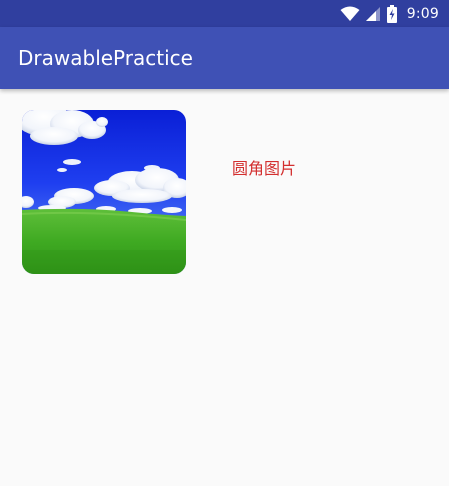 This screenshot has width=449, height=486. Describe the element at coordinates (373, 14) in the screenshot. I see `cell-signal-icon` at that location.